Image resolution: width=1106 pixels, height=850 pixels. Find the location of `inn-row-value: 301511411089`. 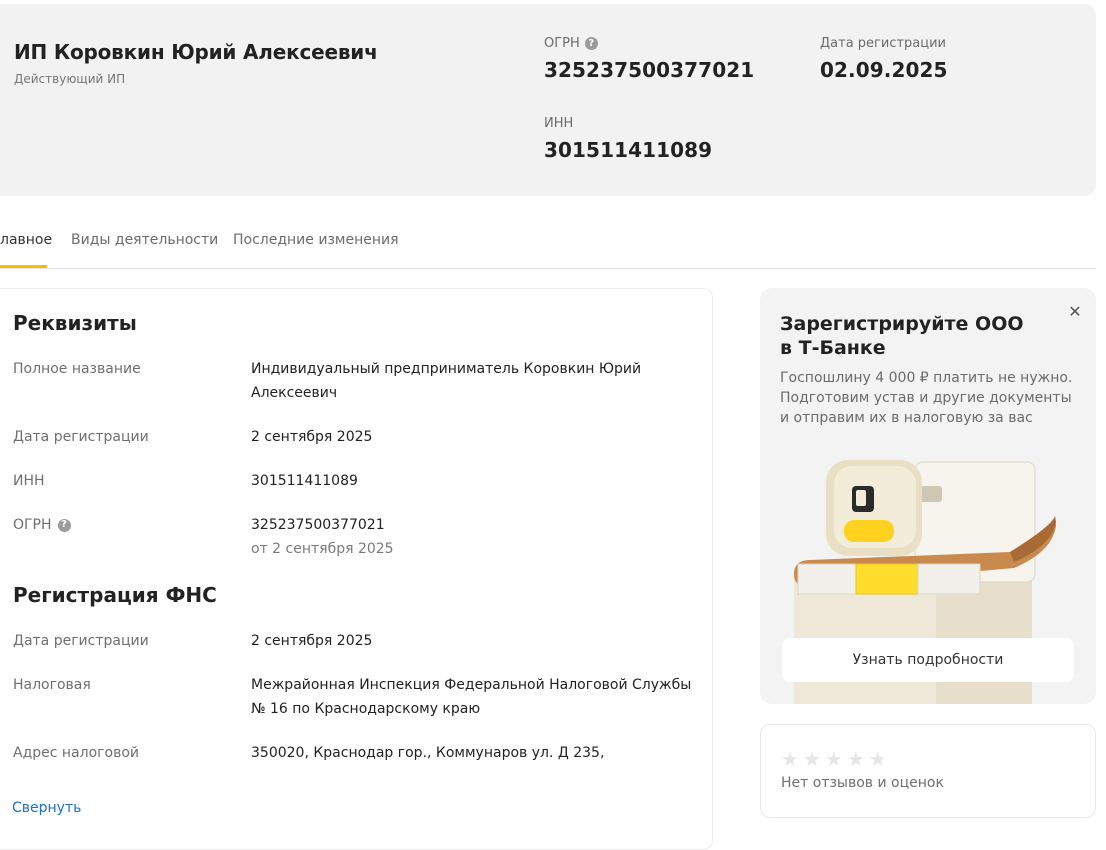

inn-row-value: 301511411089 is located at coordinates (304, 481).